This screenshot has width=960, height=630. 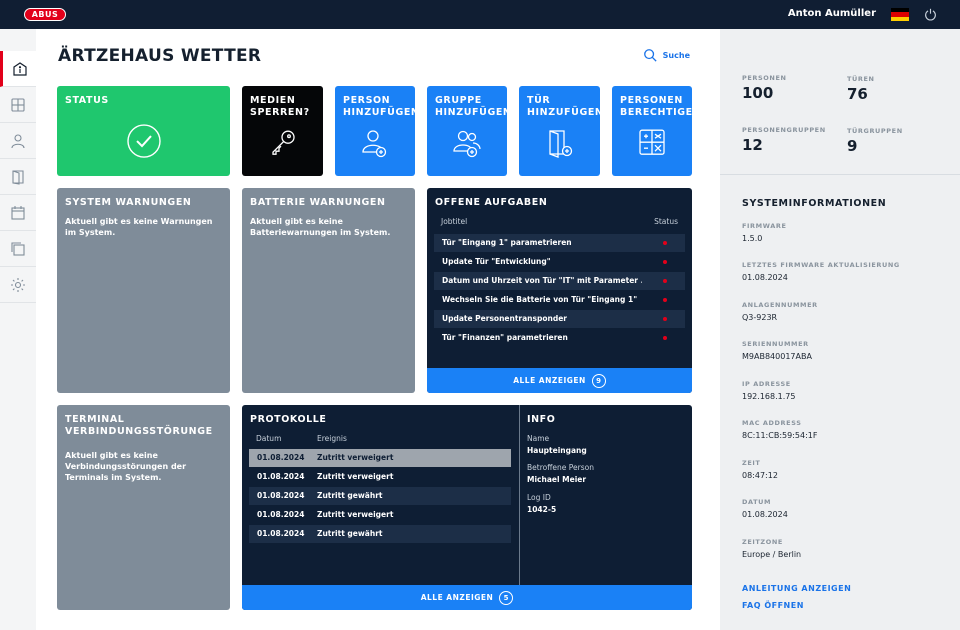 I want to click on person-permissions-button: PERSONEN BERECHTIGEN, so click(x=652, y=131).